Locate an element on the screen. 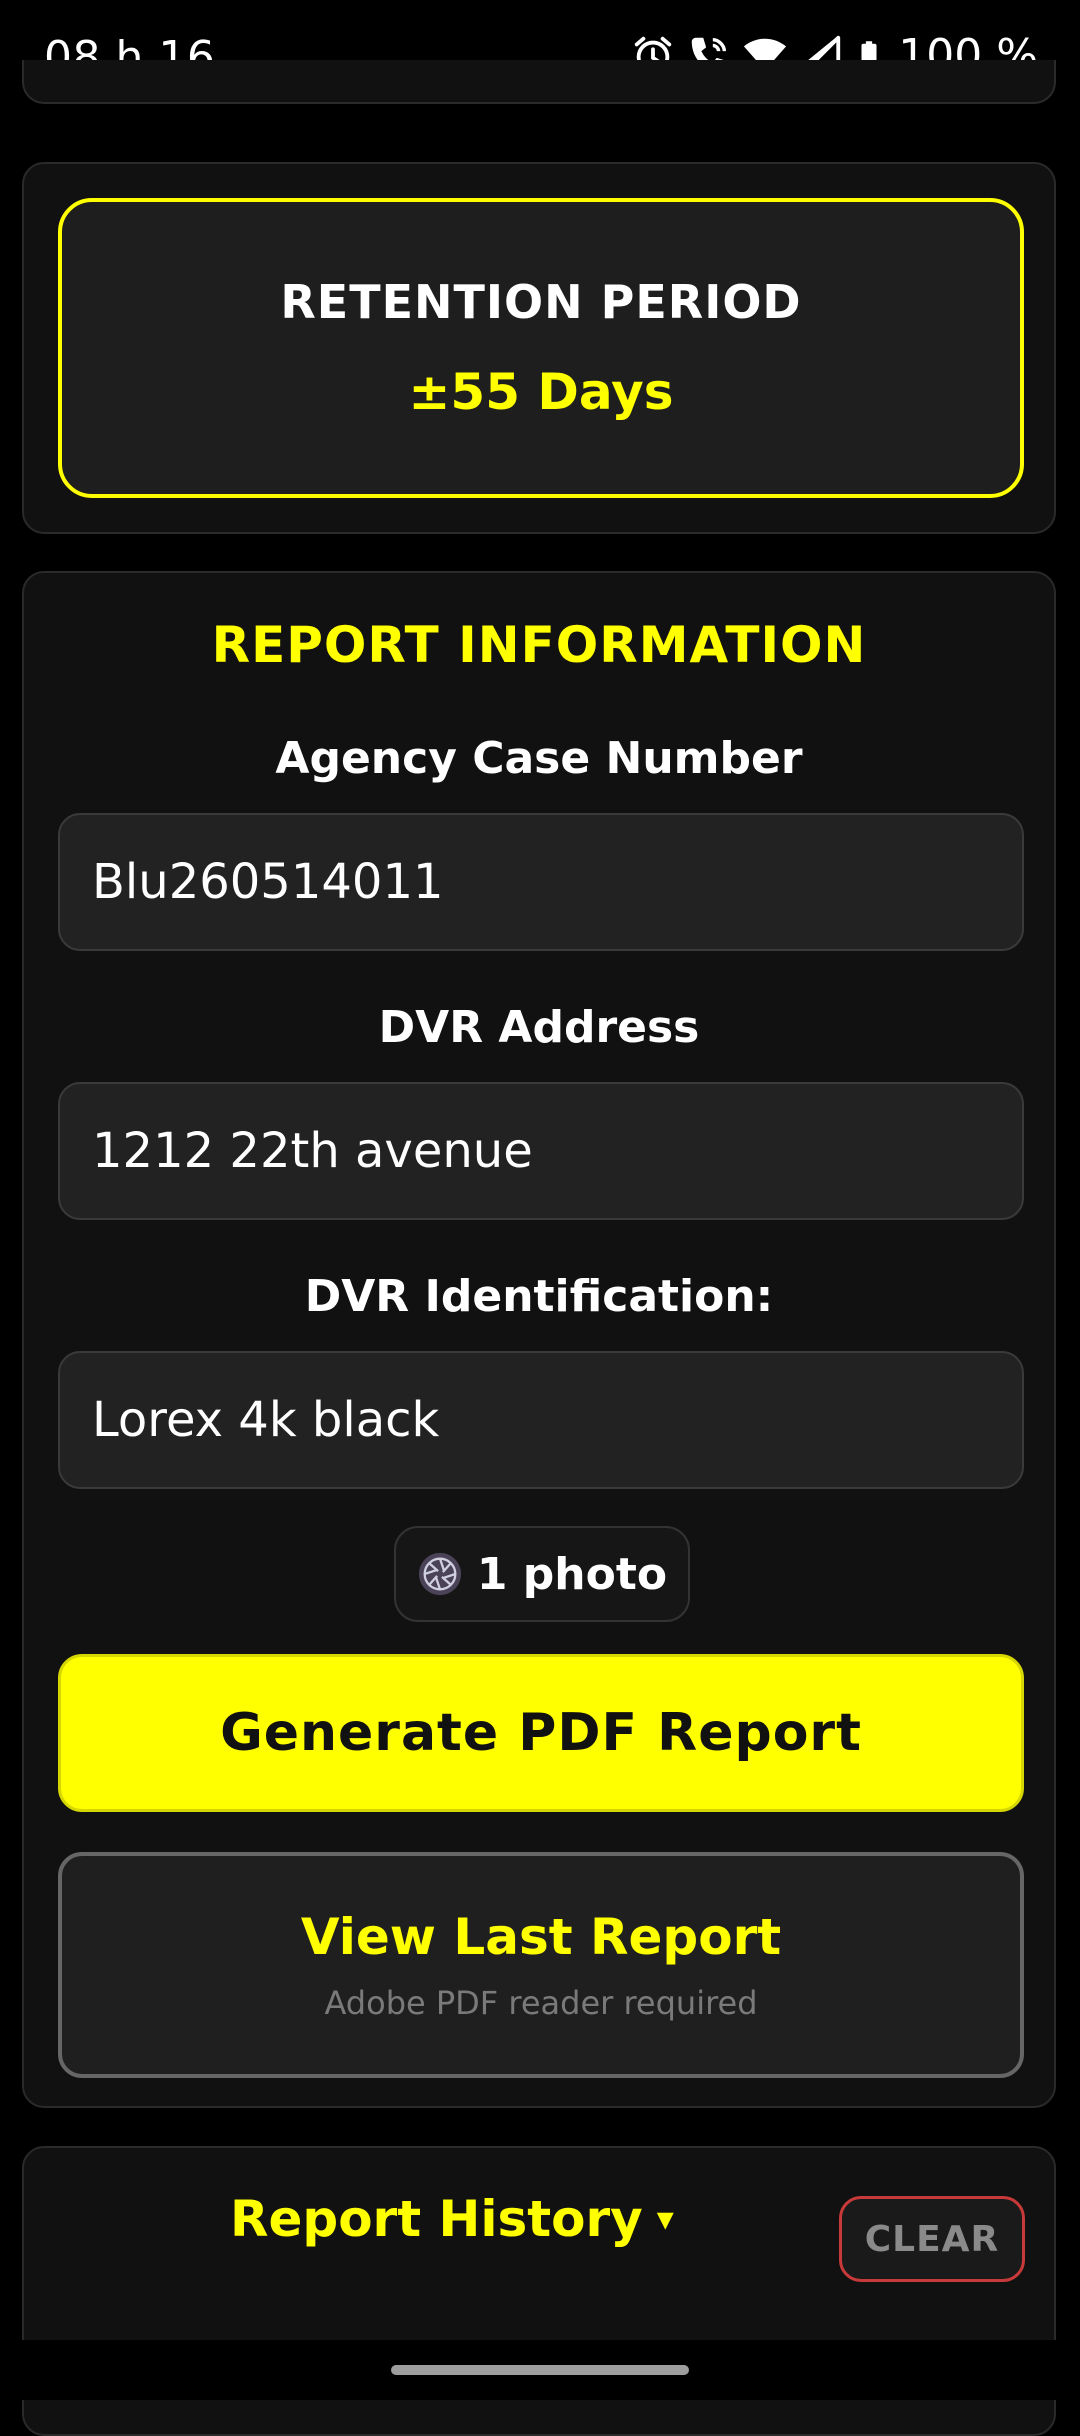  previous-card is located at coordinates (539, 82).